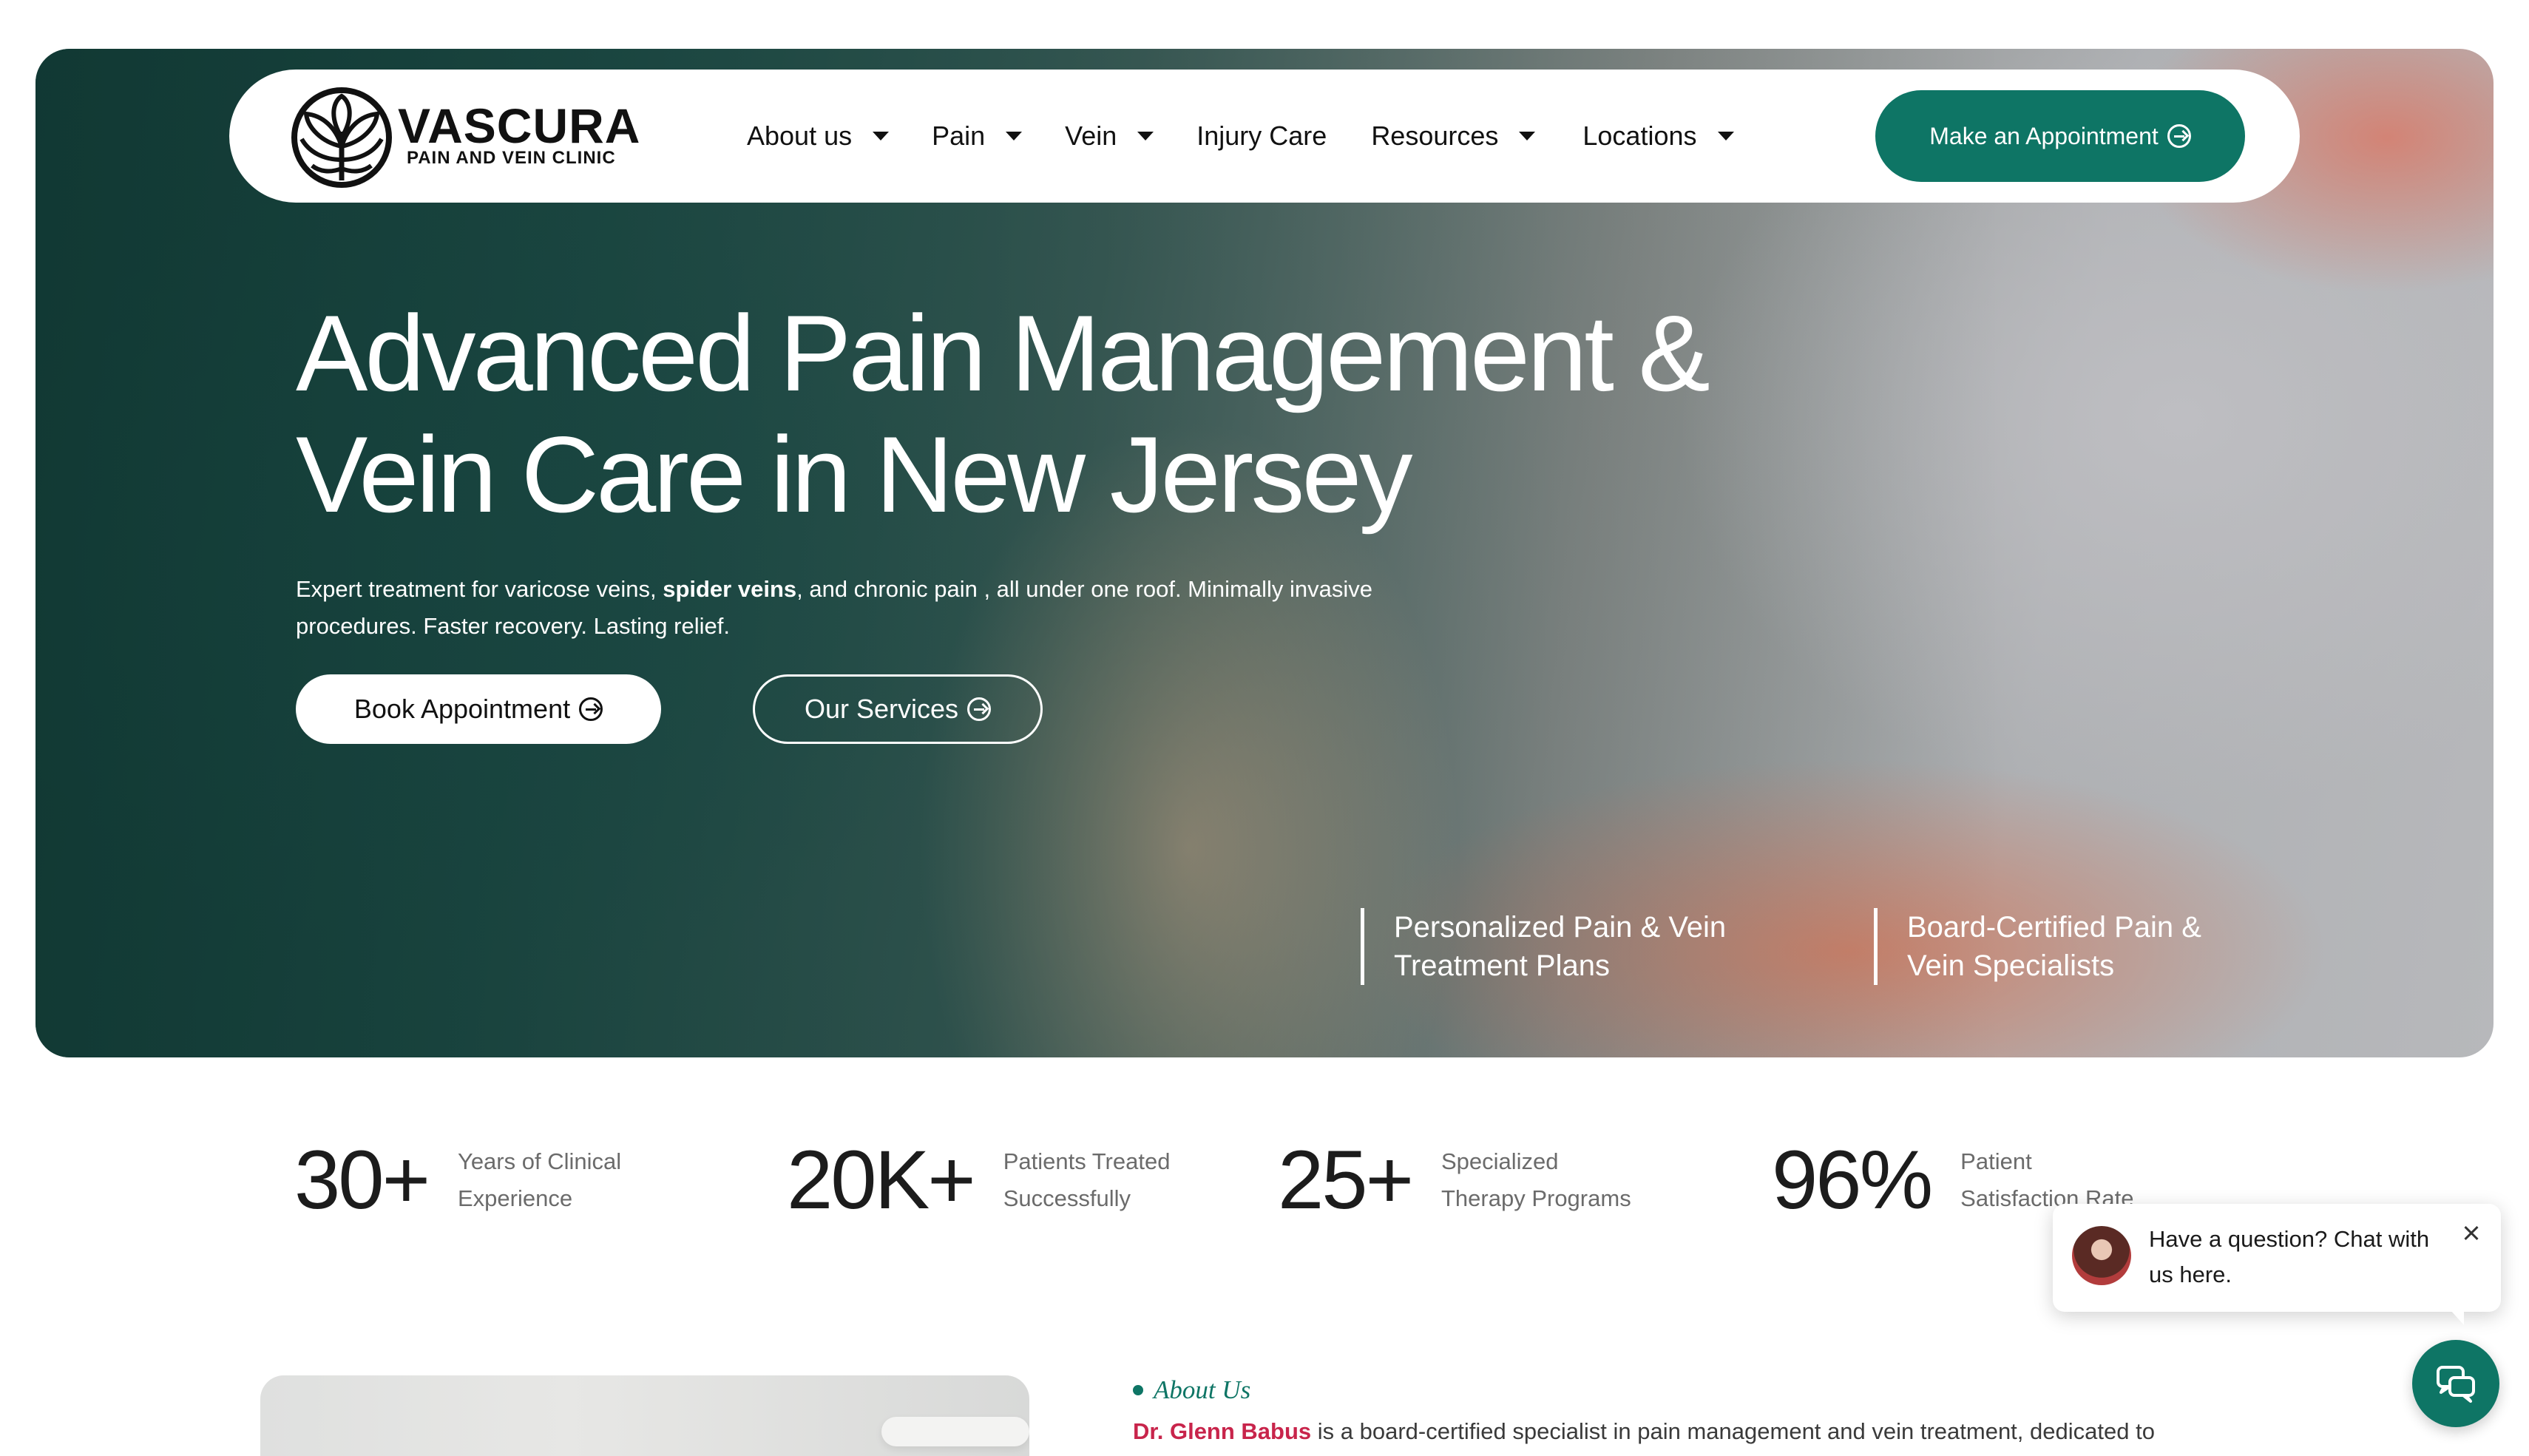 The image size is (2529, 1456). Describe the element at coordinates (2044, 135) in the screenshot. I see `make-appointment-label: Make an Appointment` at that location.